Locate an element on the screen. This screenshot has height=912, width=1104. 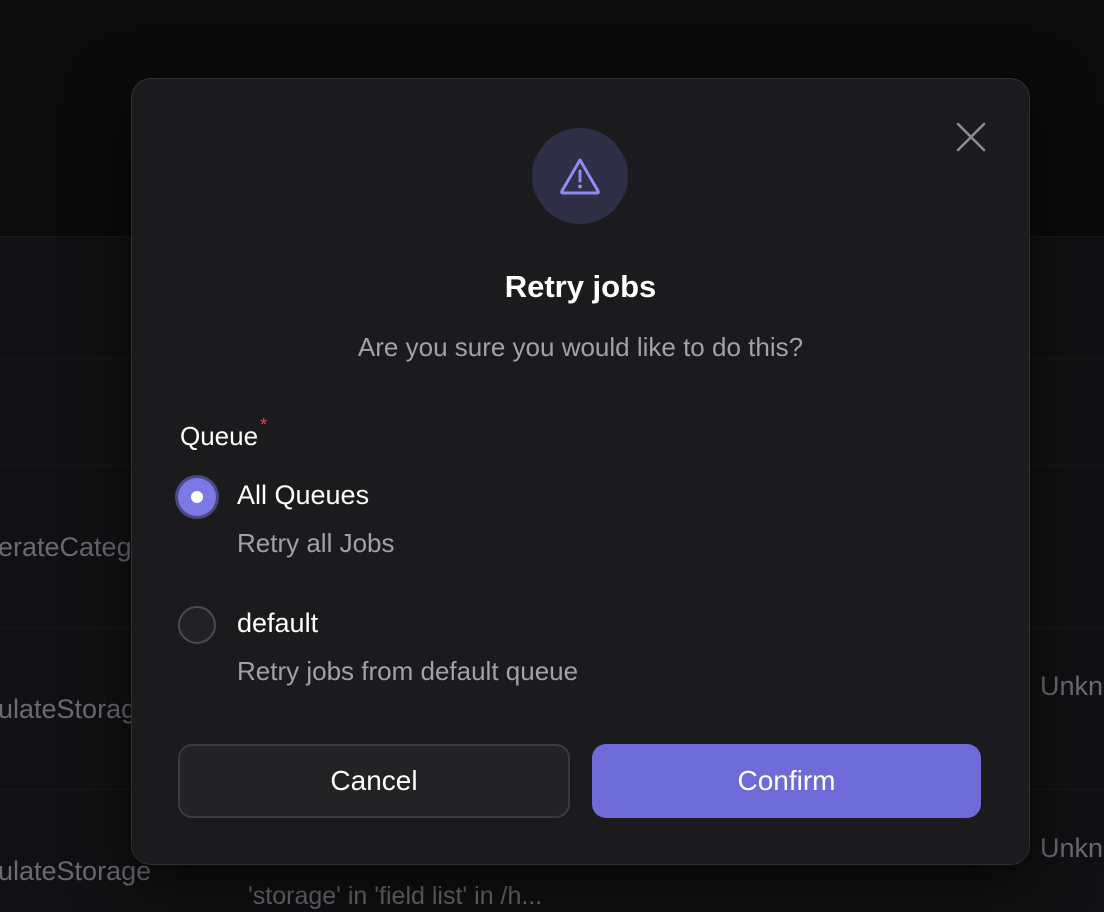
close-icon is located at coordinates (971, 137).